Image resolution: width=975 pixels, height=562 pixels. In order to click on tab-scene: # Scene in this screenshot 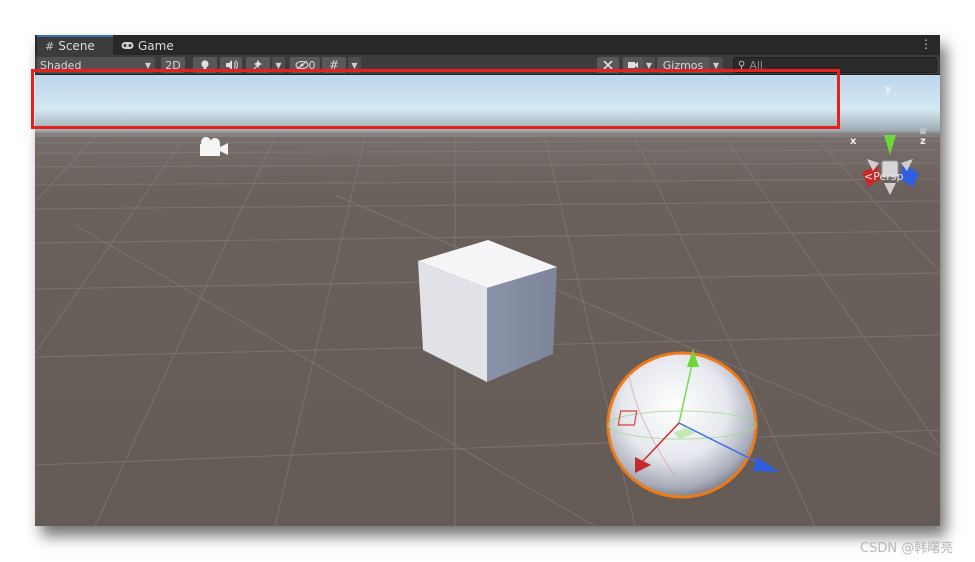, I will do `click(75, 45)`.